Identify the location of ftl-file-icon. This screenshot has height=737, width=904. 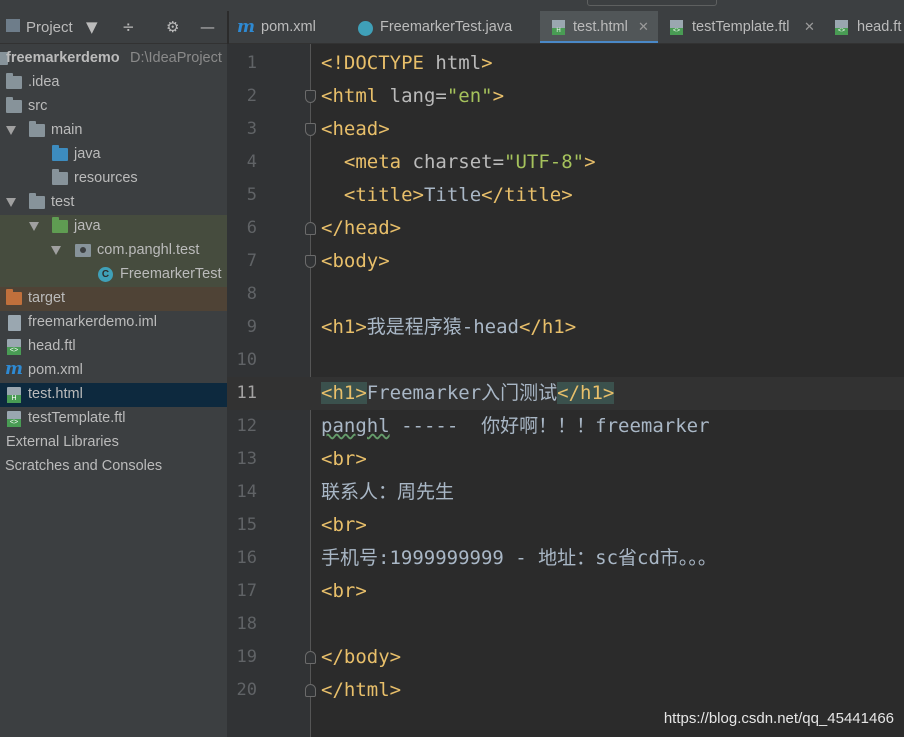
(841, 27).